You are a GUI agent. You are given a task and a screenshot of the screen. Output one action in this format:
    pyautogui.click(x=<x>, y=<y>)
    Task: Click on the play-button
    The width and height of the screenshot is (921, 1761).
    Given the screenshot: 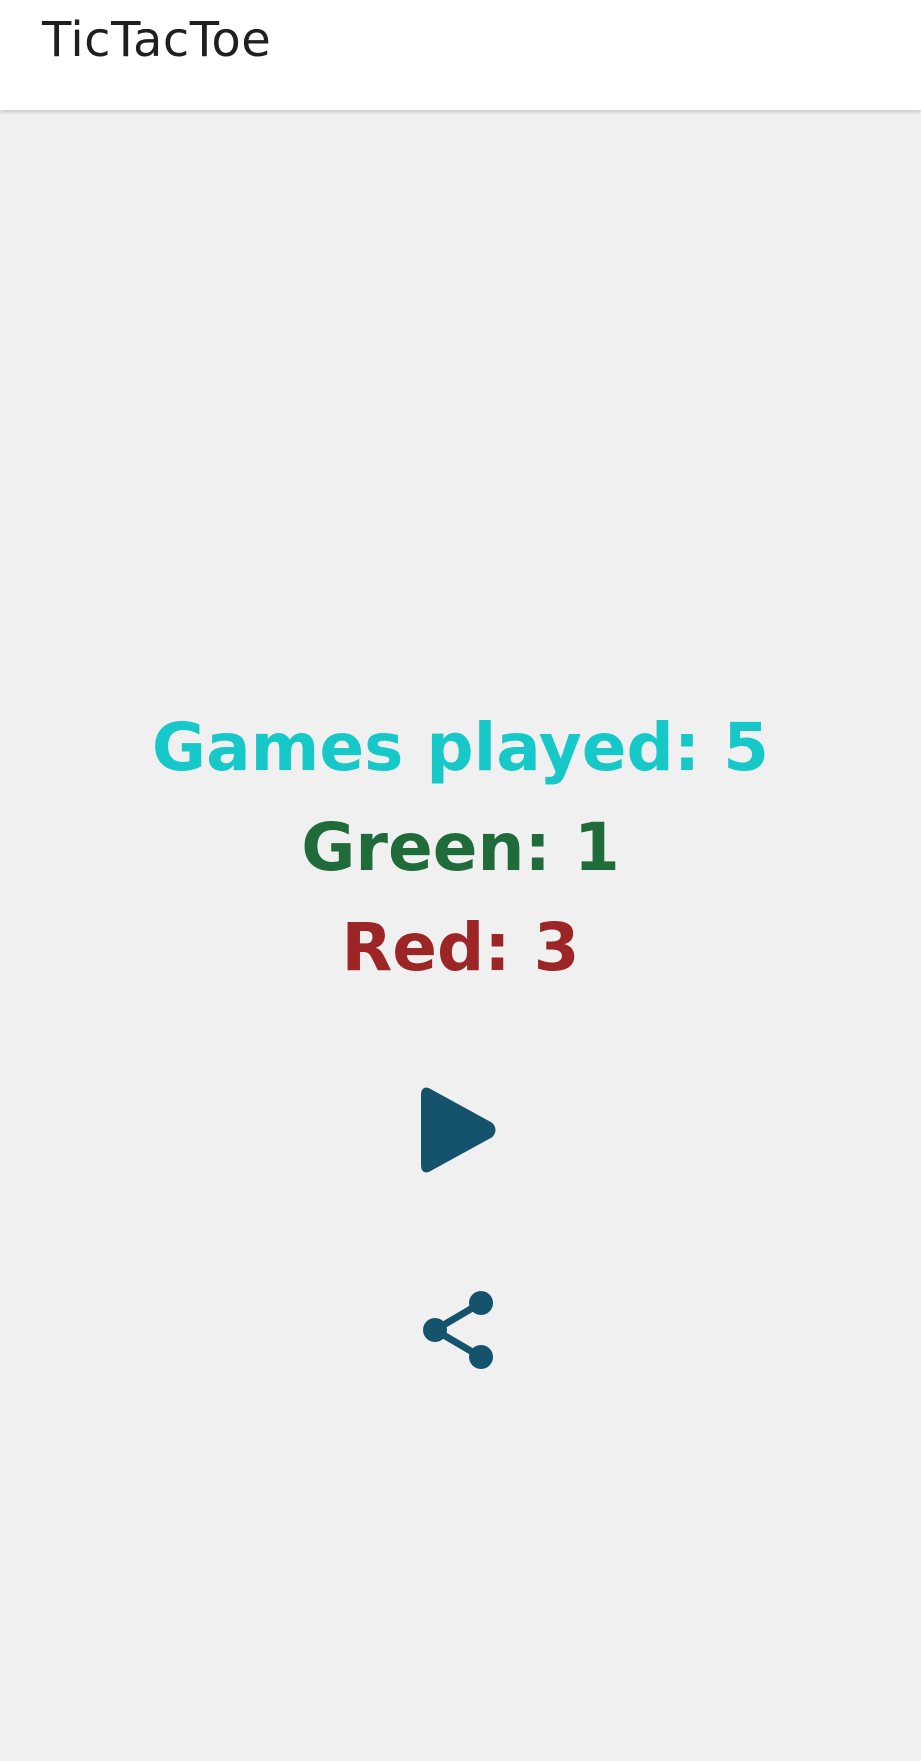 What is the action you would take?
    pyautogui.click(x=460, y=1130)
    